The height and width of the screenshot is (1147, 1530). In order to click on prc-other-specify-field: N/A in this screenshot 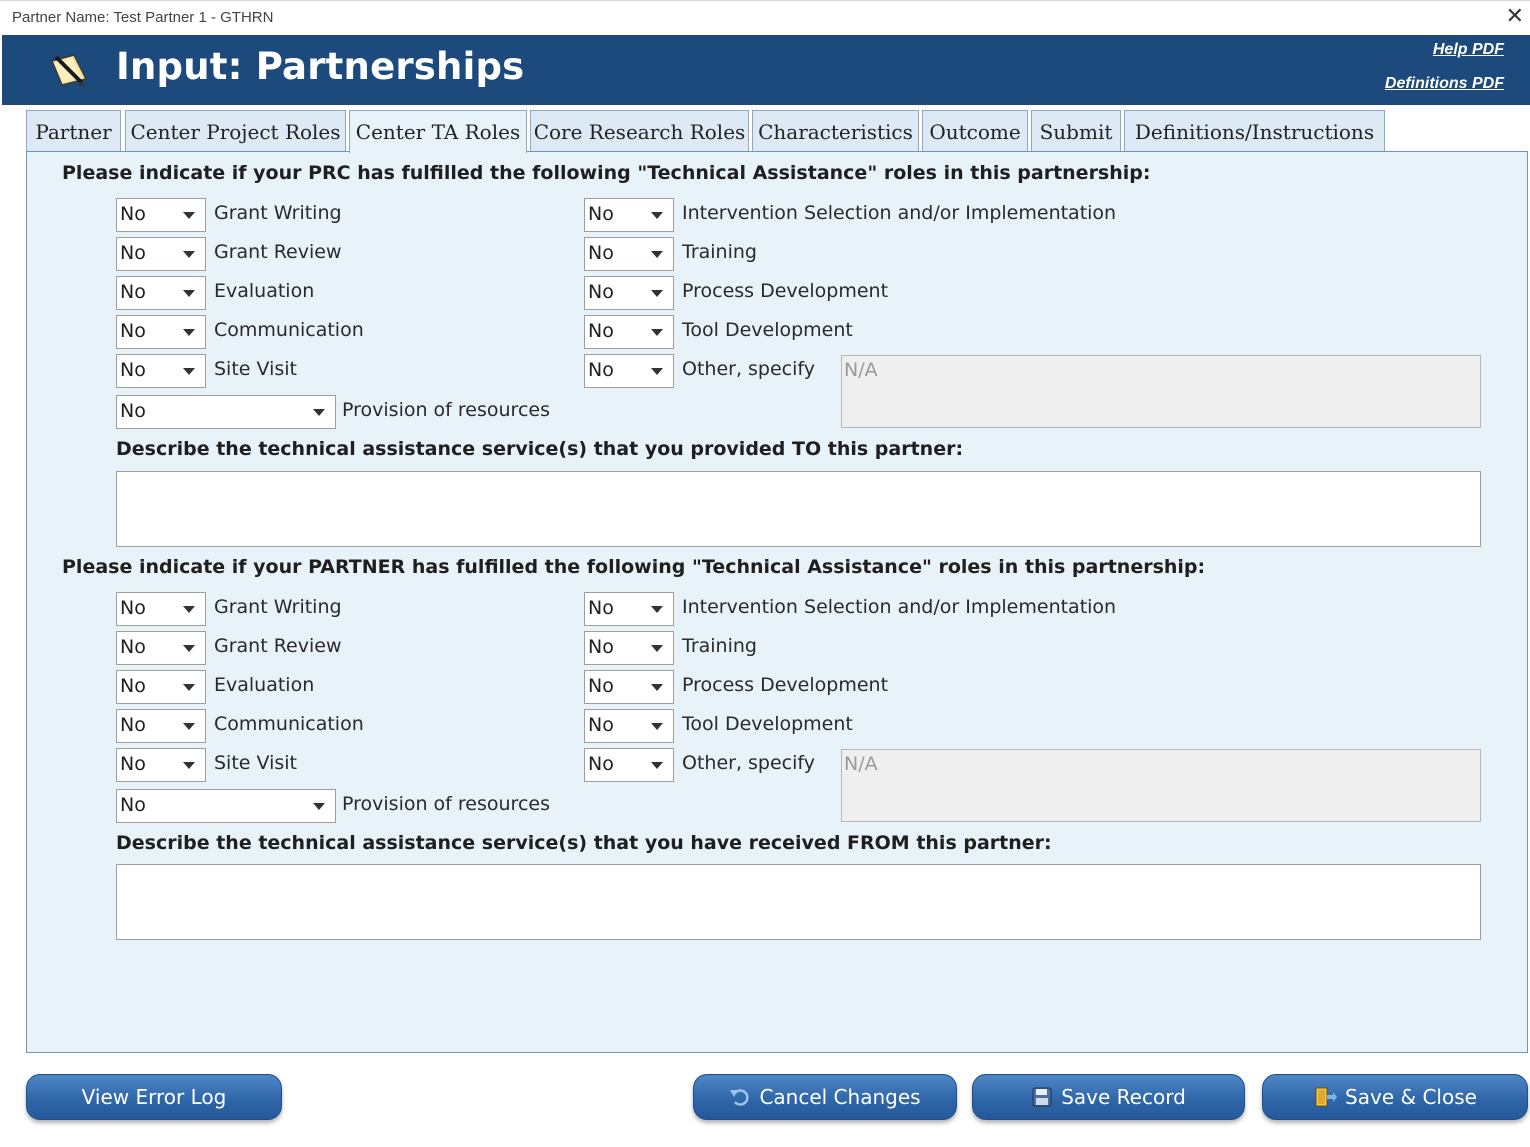, I will do `click(1161, 391)`.